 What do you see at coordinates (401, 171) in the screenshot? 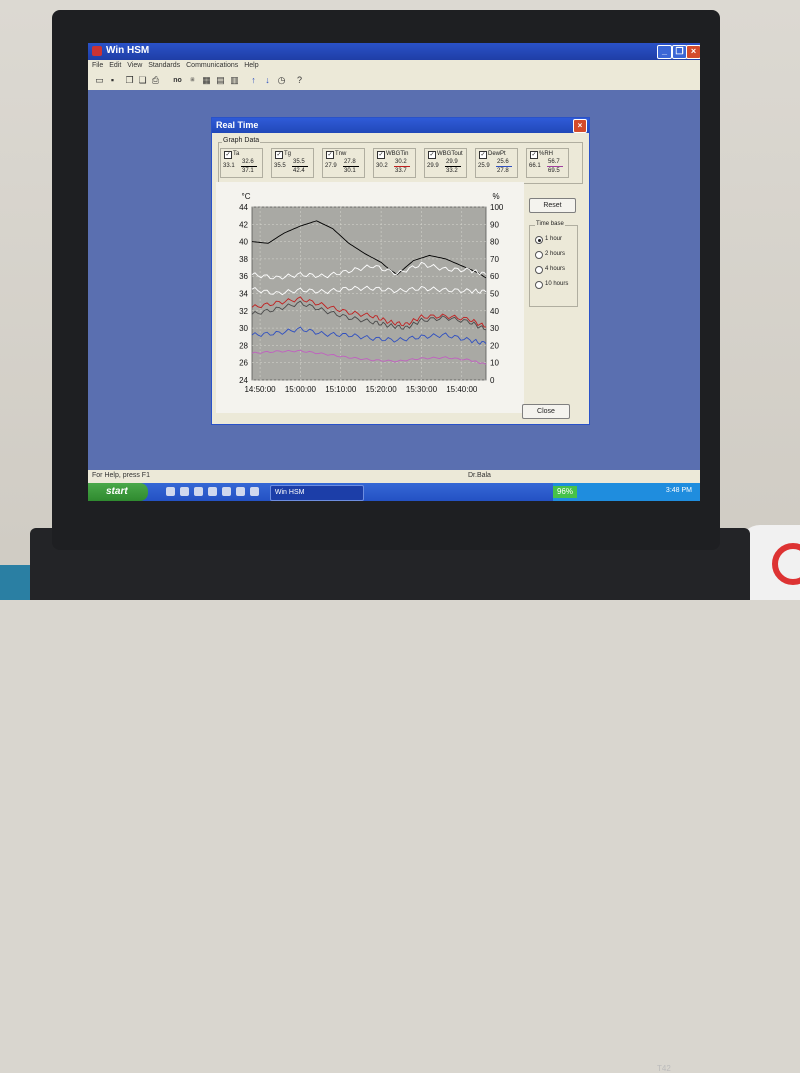
I see `variable-min: 33.7` at bounding box center [401, 171].